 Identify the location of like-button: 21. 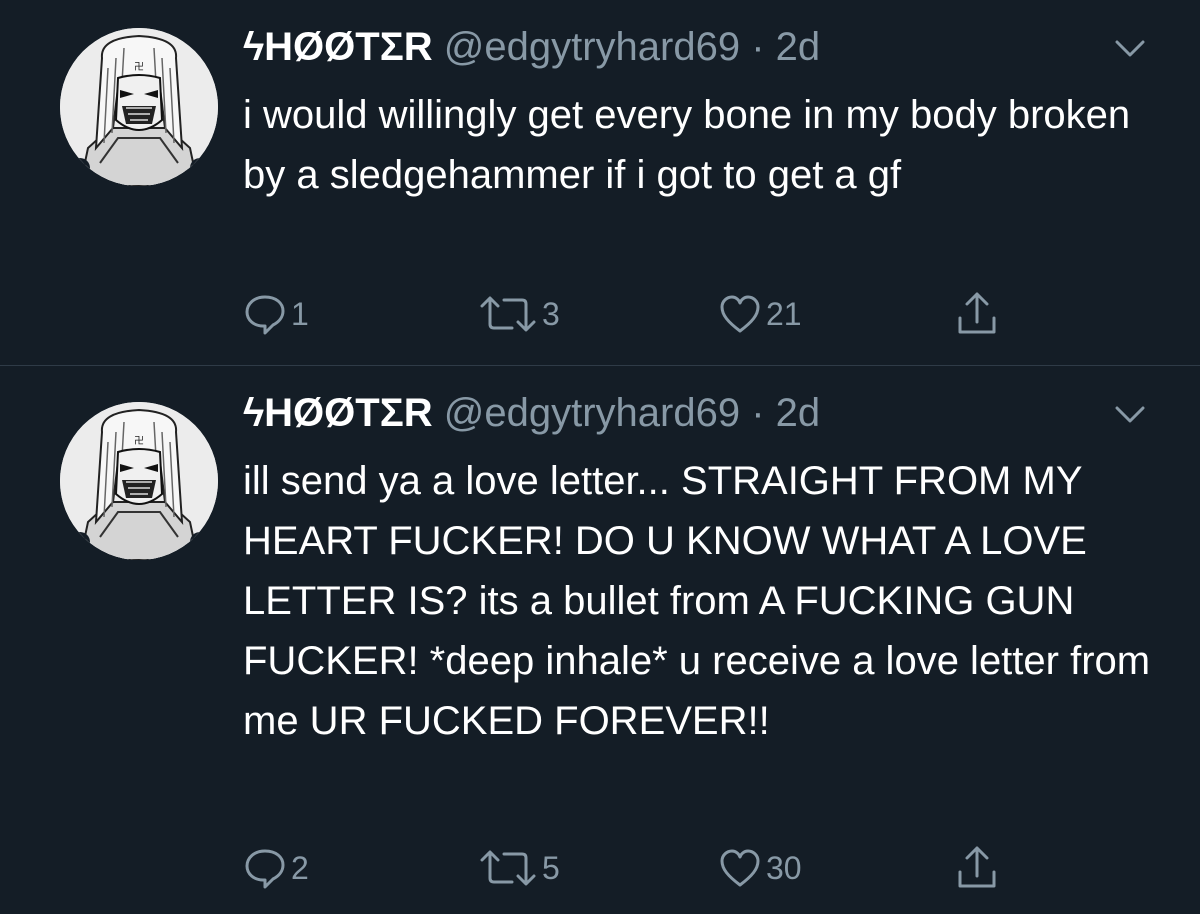
(760, 314).